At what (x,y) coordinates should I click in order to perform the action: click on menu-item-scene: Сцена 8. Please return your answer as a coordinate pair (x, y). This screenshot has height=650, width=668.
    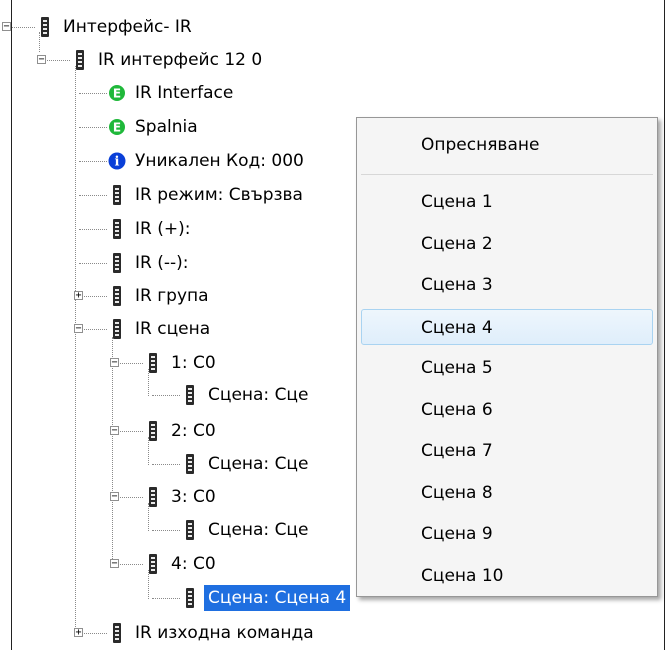
    Looking at the image, I should click on (507, 493).